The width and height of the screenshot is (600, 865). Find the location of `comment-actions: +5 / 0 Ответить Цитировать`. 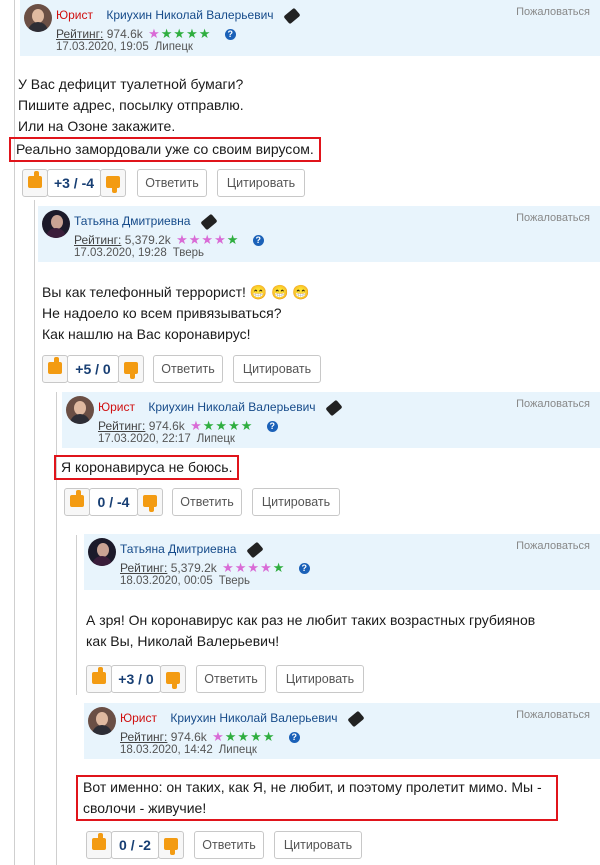

comment-actions: +5 / 0 Ответить Цитировать is located at coordinates (319, 370).